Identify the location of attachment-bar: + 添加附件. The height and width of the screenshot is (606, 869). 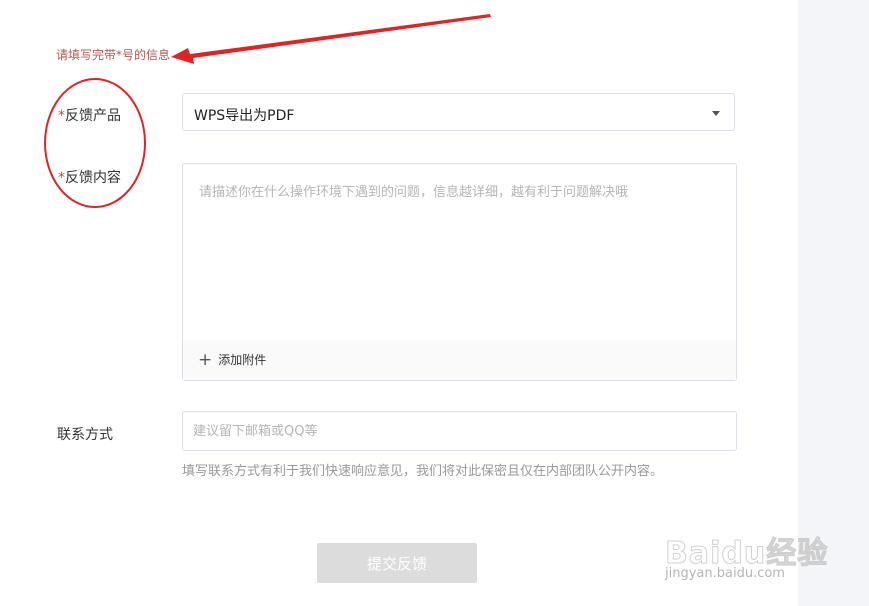
(459, 360).